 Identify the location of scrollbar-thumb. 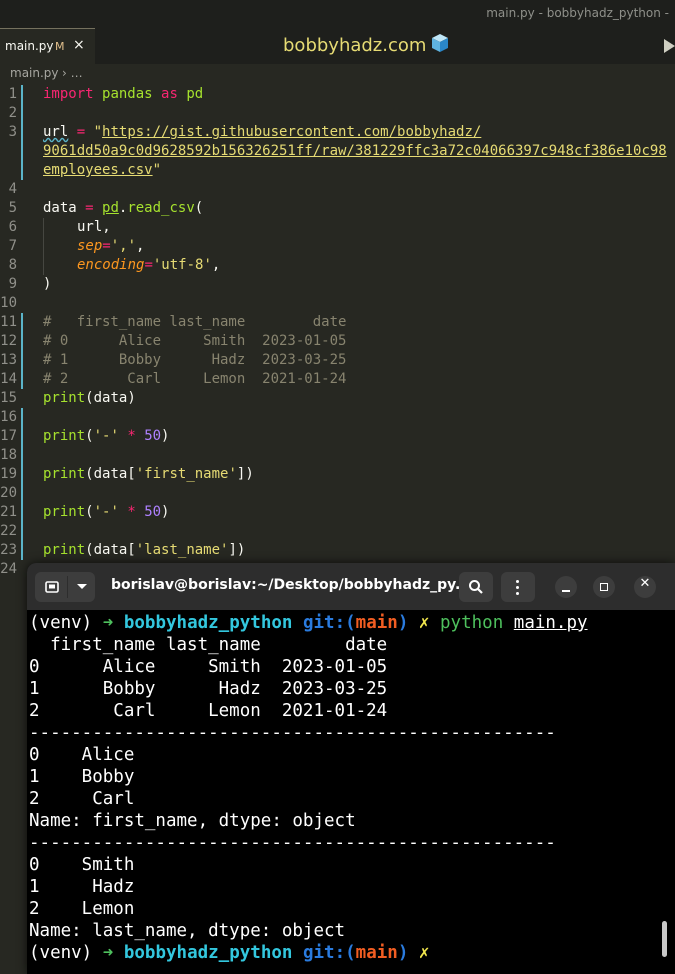
(664, 939).